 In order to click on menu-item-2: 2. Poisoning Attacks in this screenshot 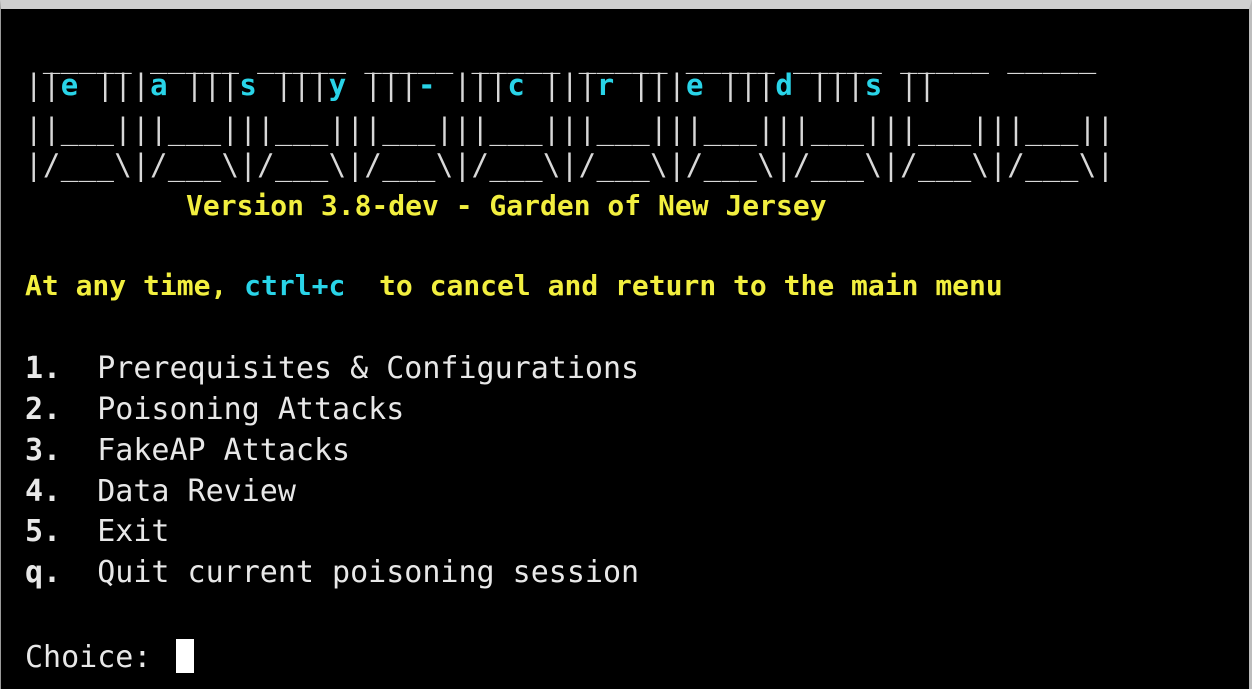, I will do `click(214, 410)`.